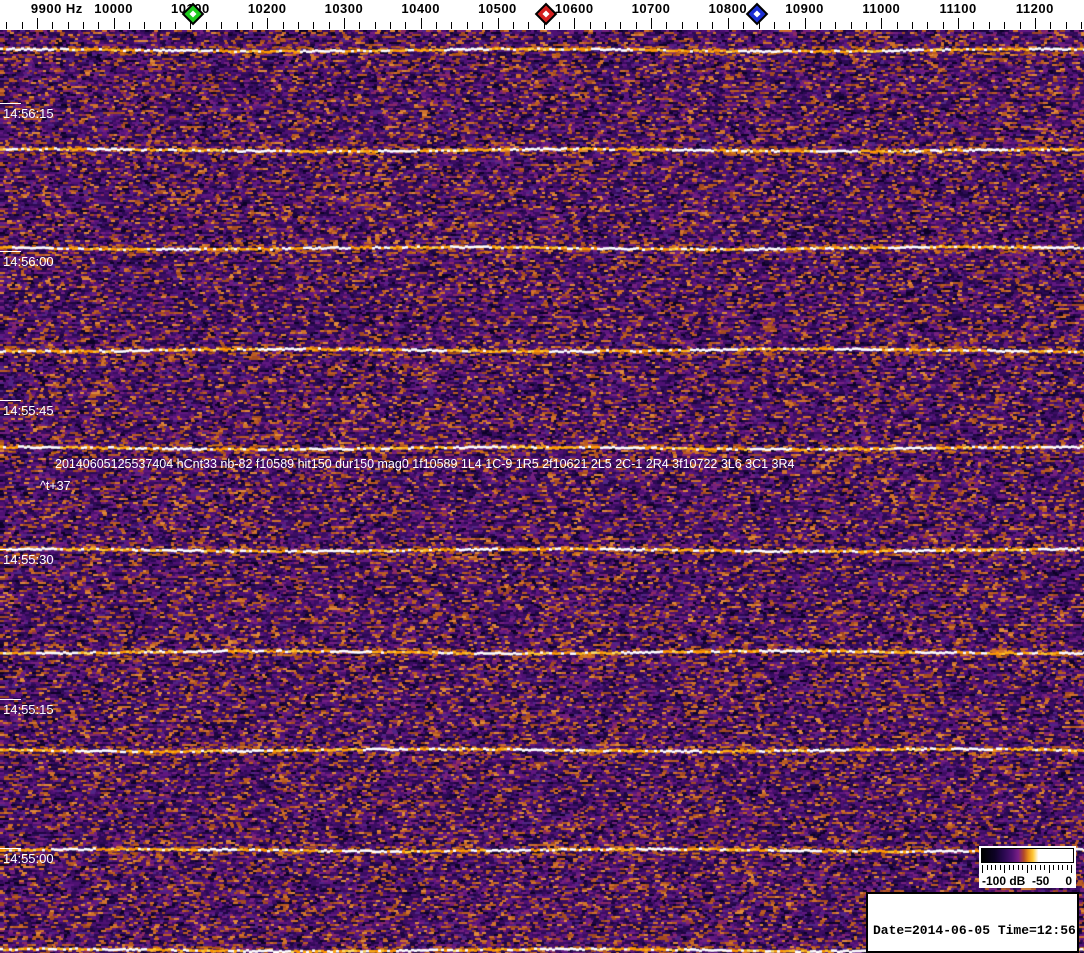 This screenshot has width=1084, height=953. I want to click on freq-axis-label: 10500, so click(497, 8).